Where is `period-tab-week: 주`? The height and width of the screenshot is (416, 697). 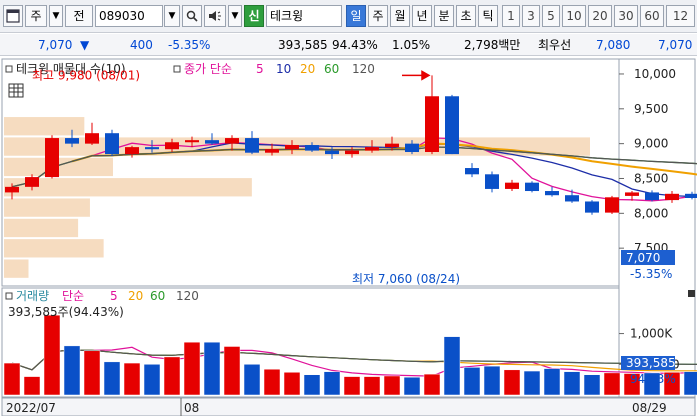 period-tab-week: 주 is located at coordinates (378, 16).